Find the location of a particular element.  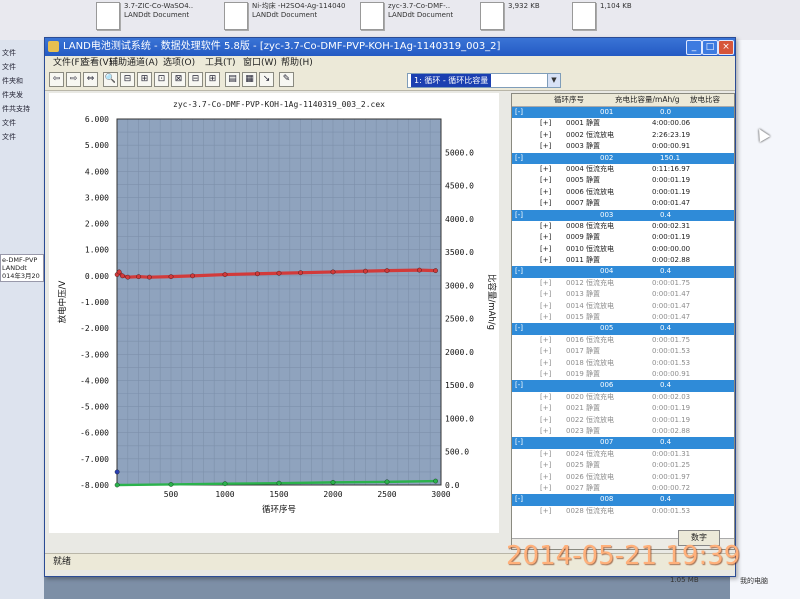

close-button: × is located at coordinates (726, 47).